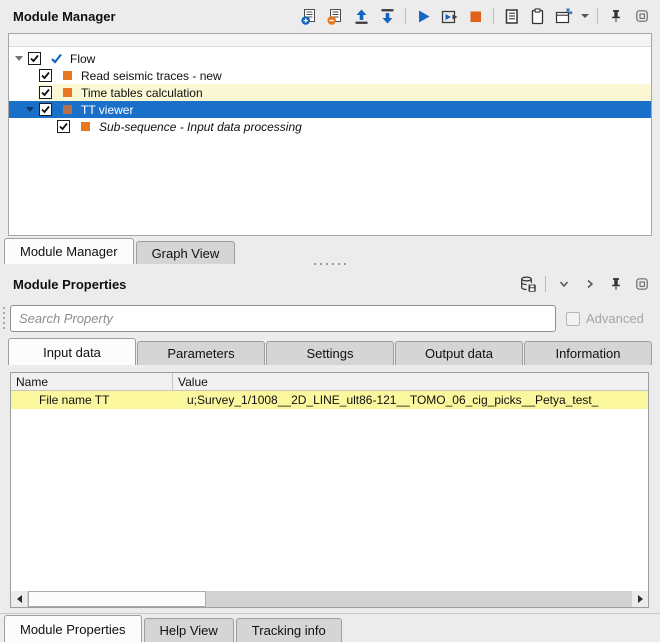 The width and height of the screenshot is (660, 642). I want to click on collapse-all-button, so click(563, 284).